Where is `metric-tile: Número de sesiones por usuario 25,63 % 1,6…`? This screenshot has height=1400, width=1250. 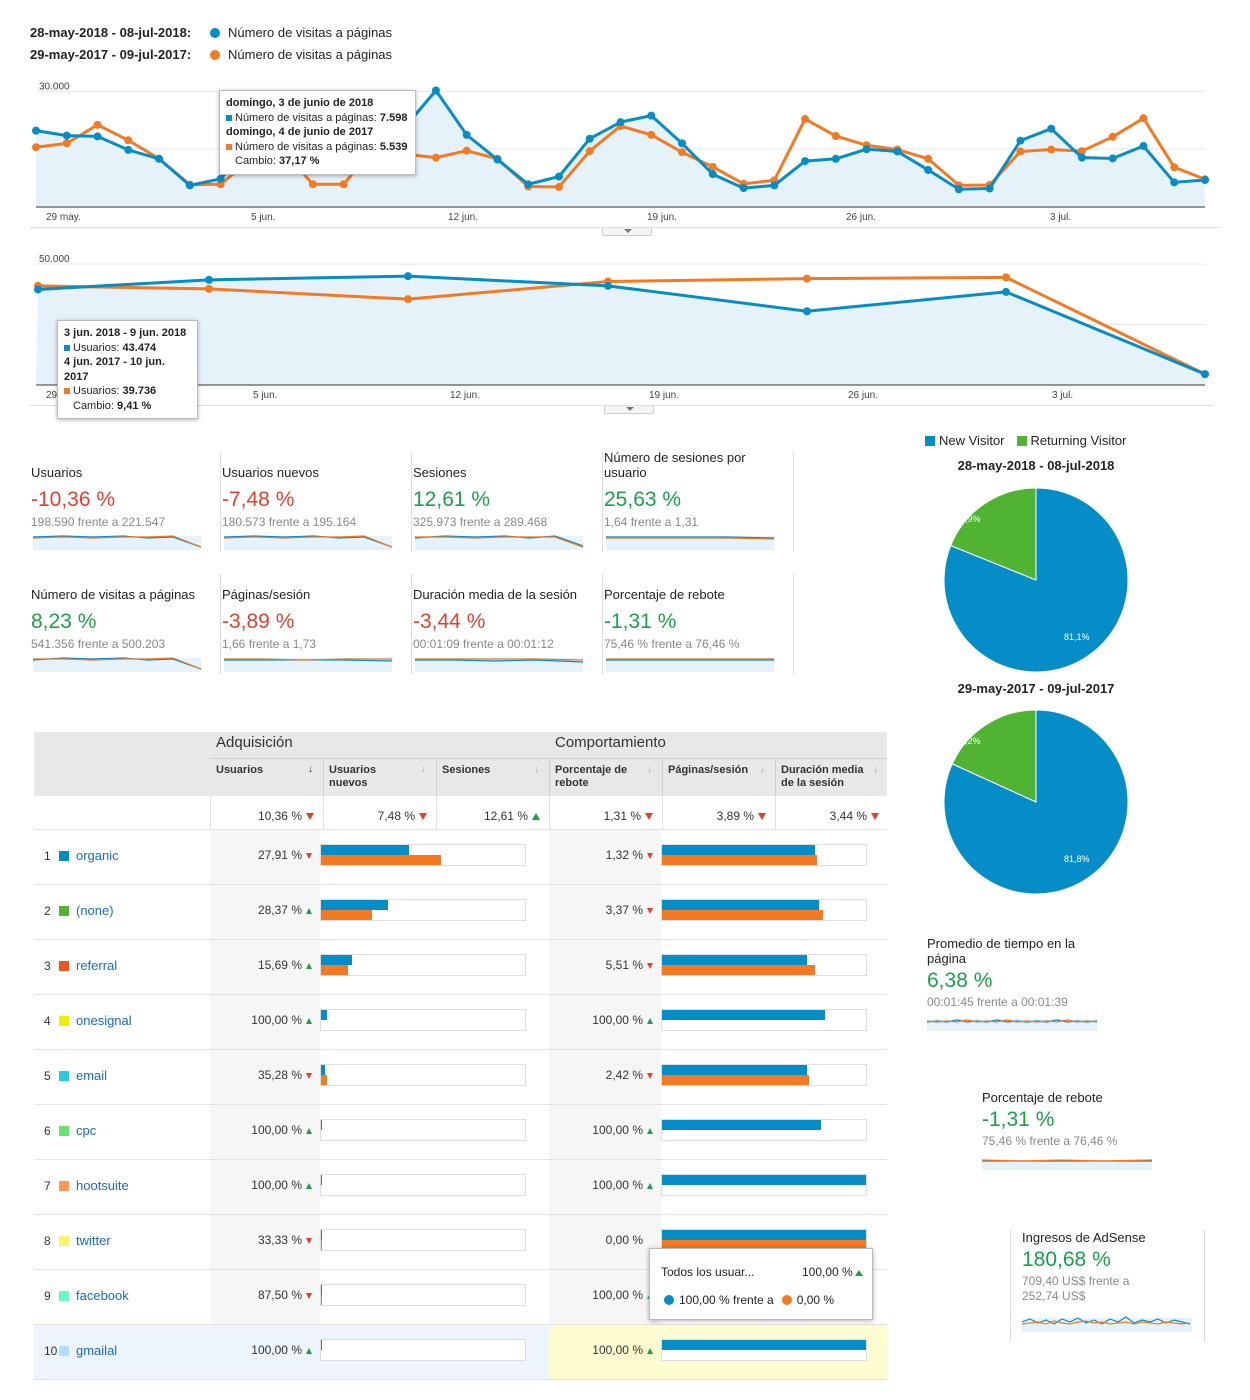 metric-tile: Número de sesiones por usuario 25,63 % 1,6… is located at coordinates (699, 501).